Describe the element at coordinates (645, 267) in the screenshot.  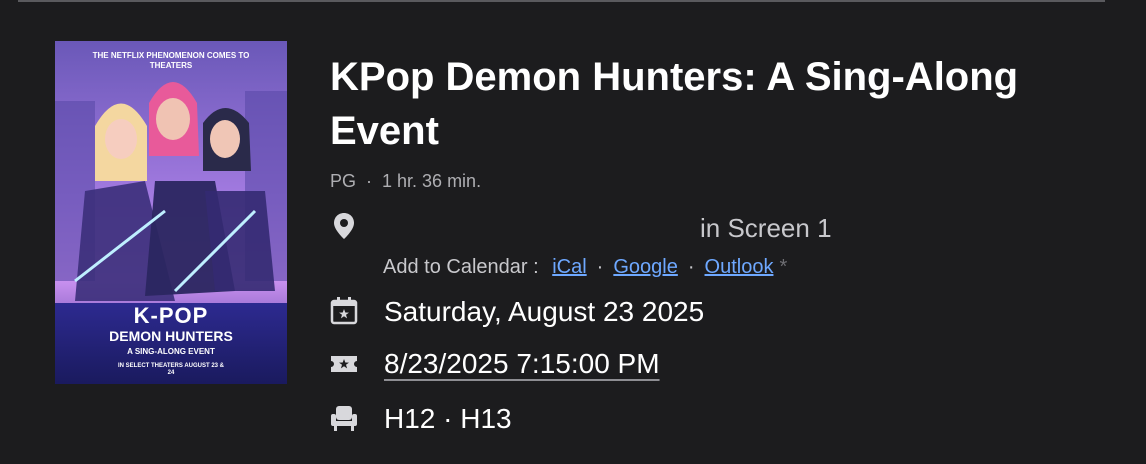
I see `google-calendar-link: Google` at that location.